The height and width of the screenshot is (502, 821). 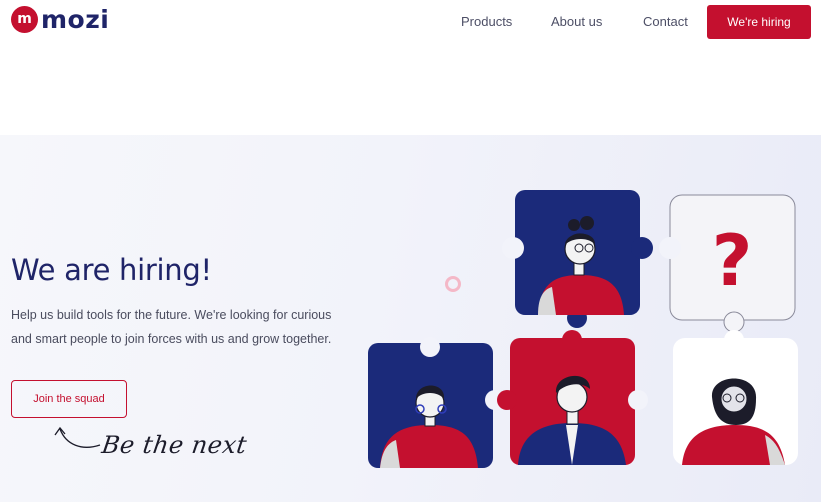 I want to click on nav-contact-link: Contact, so click(x=665, y=21).